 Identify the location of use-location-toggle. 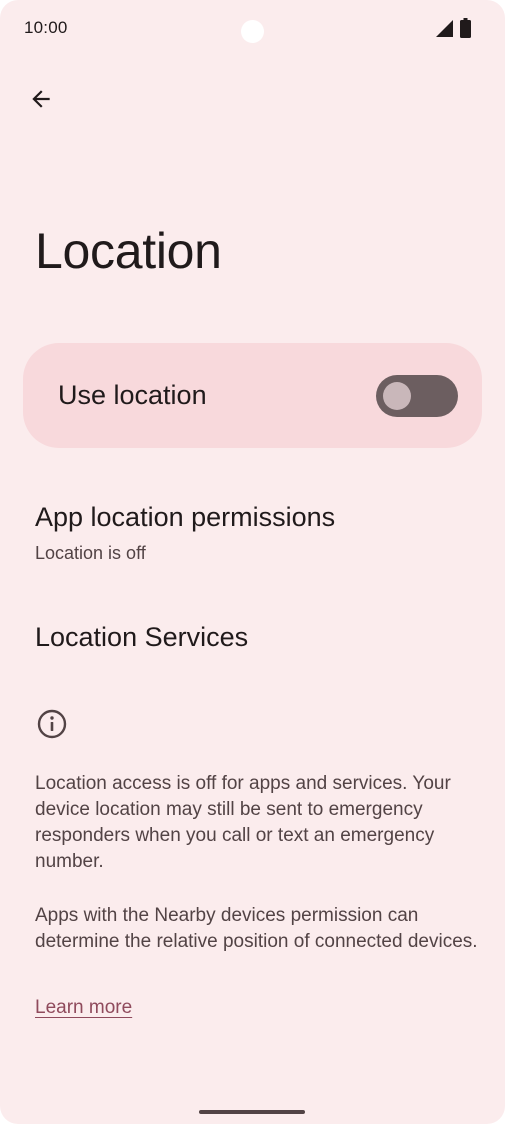
(417, 396).